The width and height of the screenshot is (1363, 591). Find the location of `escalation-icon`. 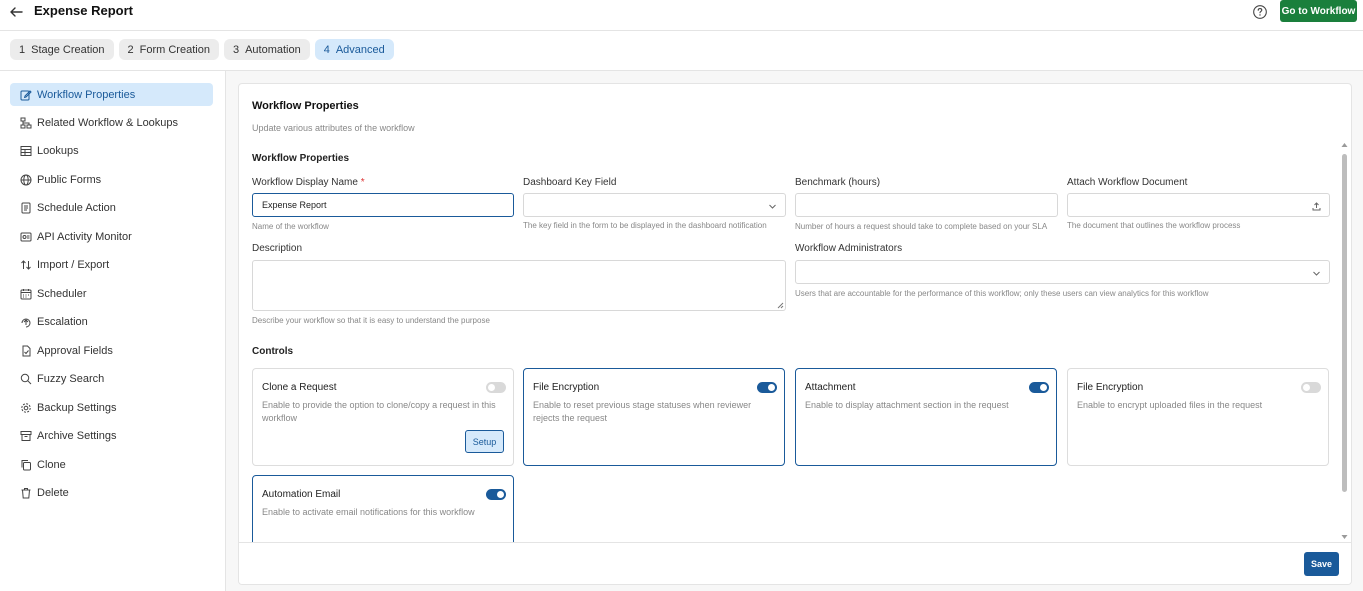

escalation-icon is located at coordinates (26, 322).